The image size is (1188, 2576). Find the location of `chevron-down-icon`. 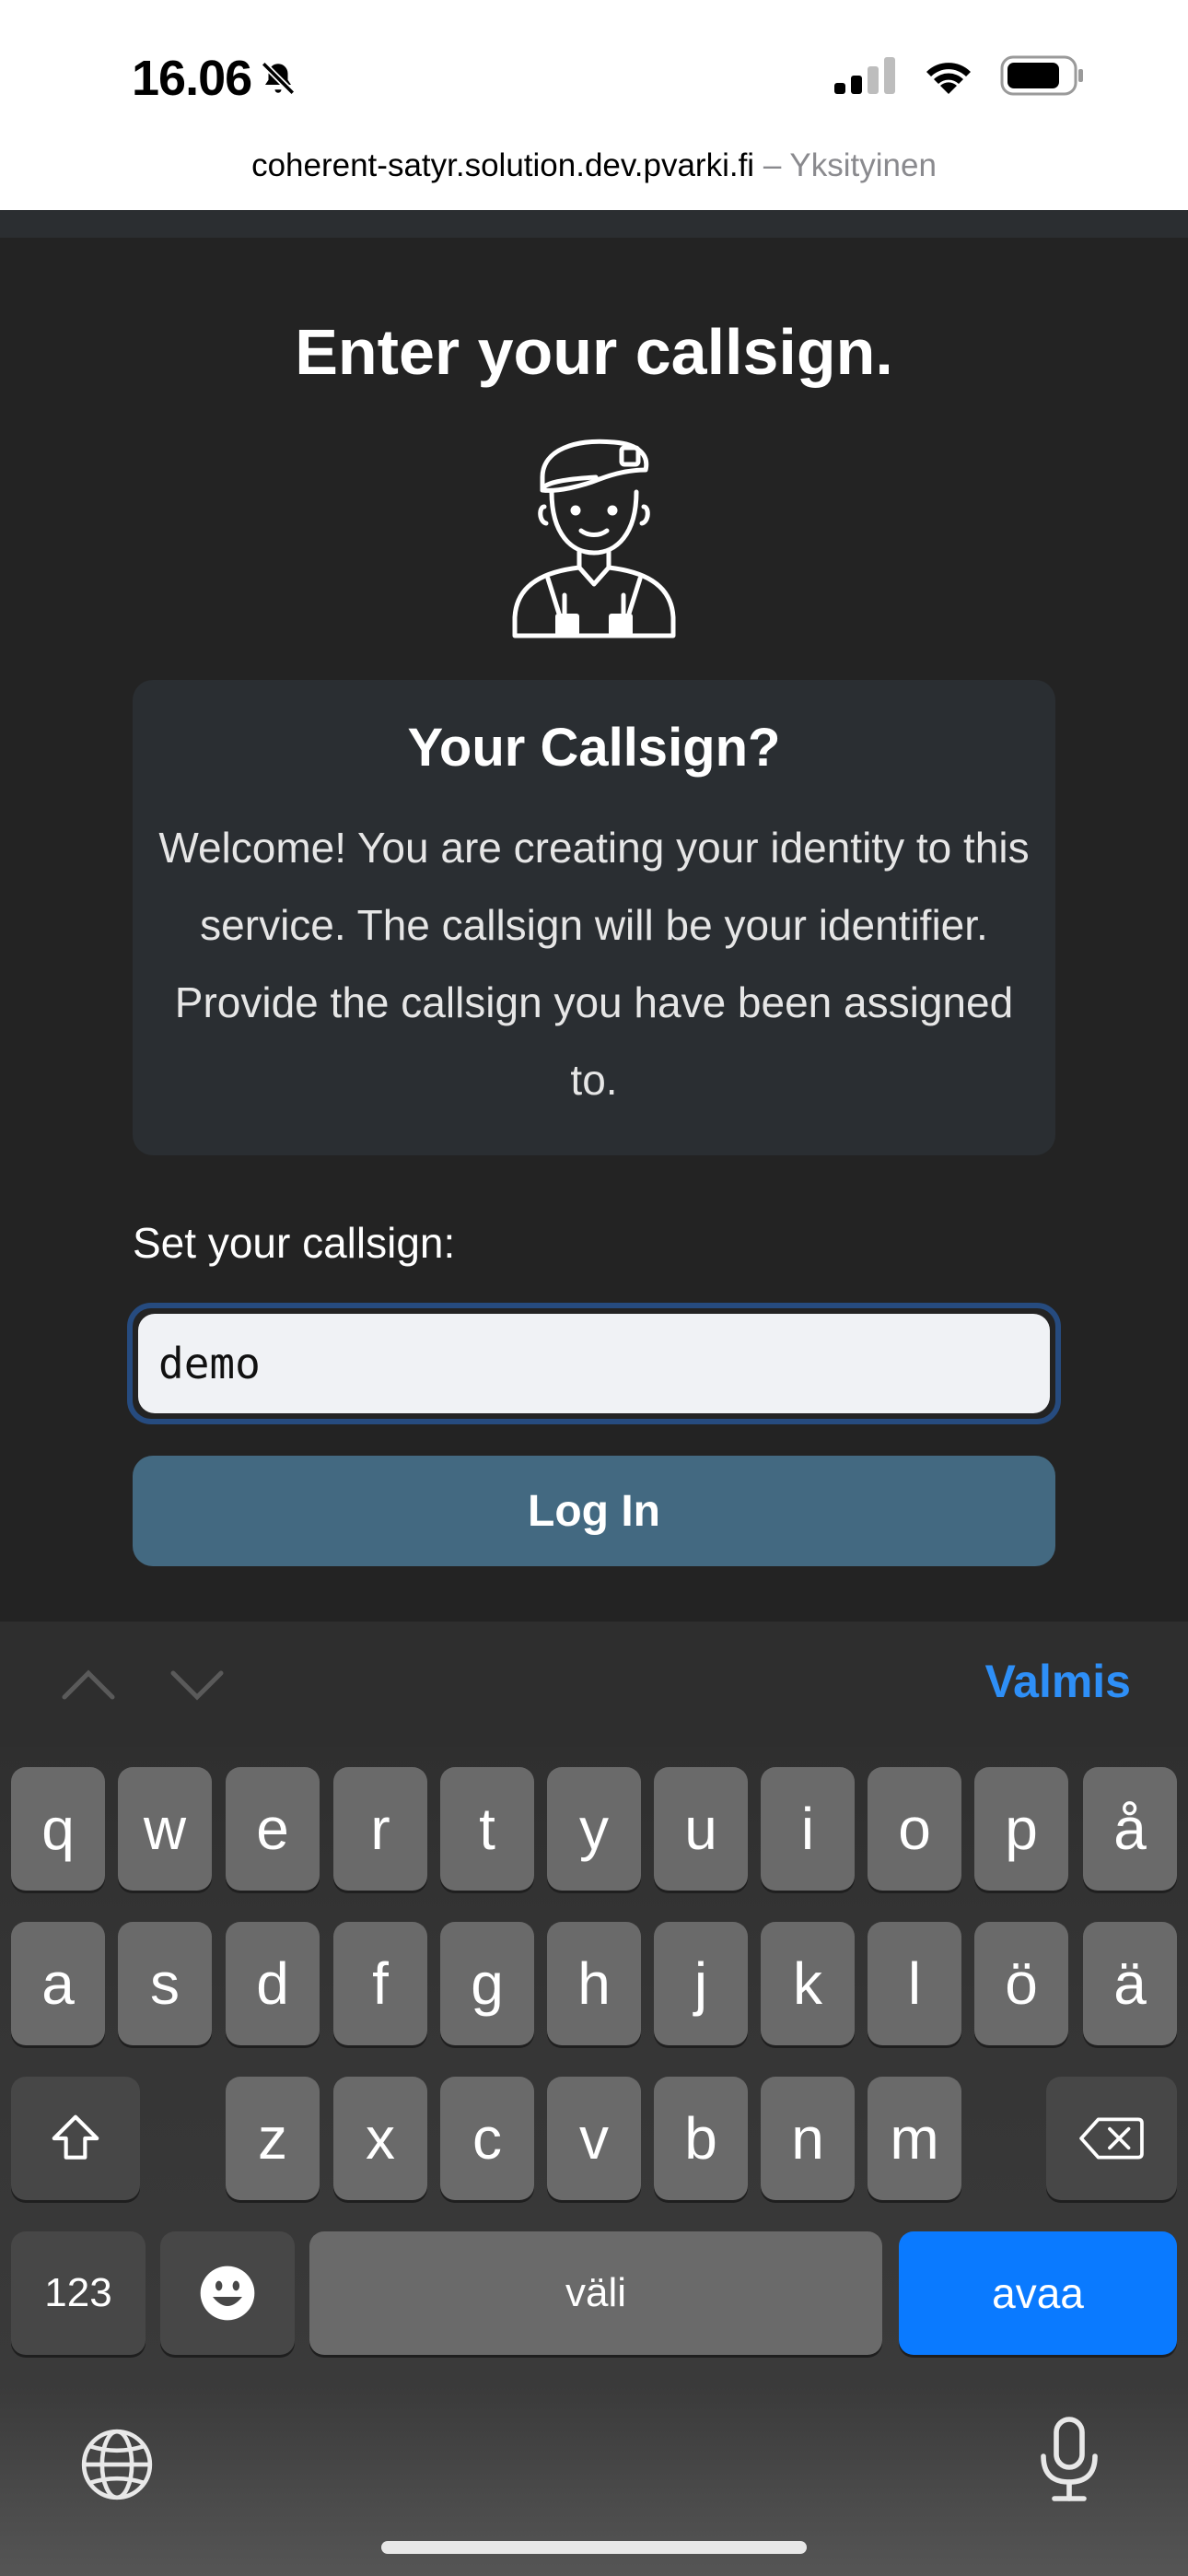

chevron-down-icon is located at coordinates (197, 1684).